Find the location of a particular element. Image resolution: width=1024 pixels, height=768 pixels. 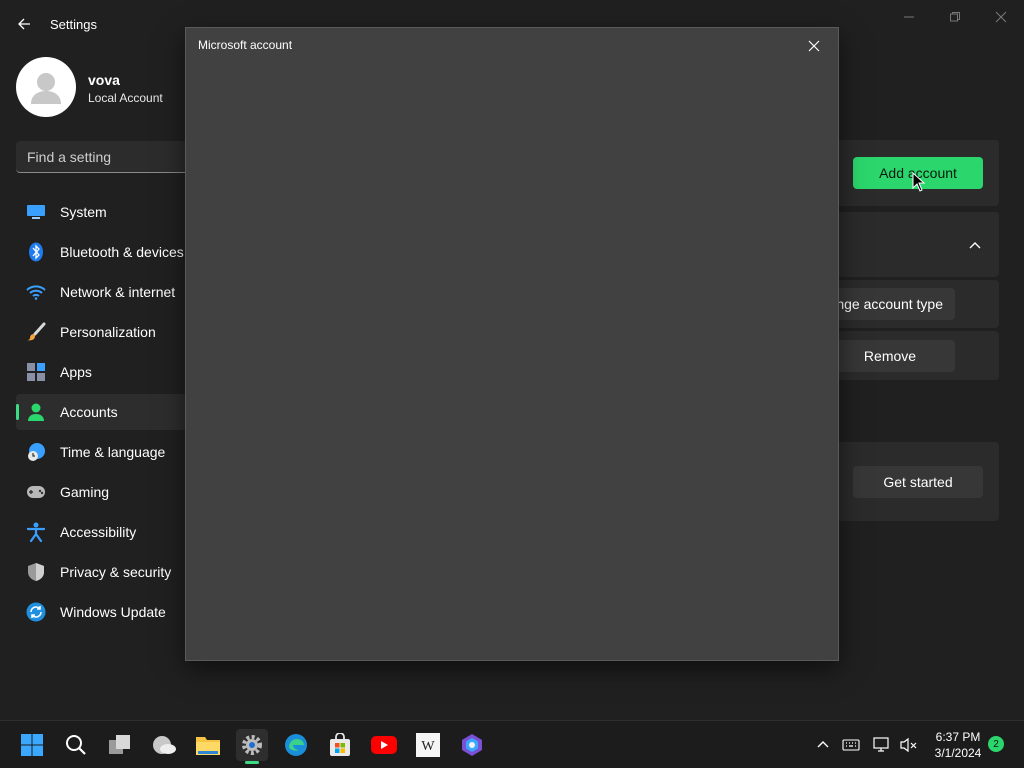

edge-browser-icon is located at coordinates (296, 745).